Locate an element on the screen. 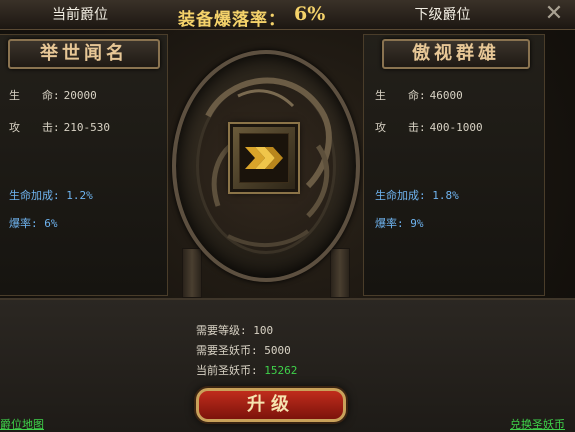  required-coin-label: 需要圣妖币: is located at coordinates (227, 350).